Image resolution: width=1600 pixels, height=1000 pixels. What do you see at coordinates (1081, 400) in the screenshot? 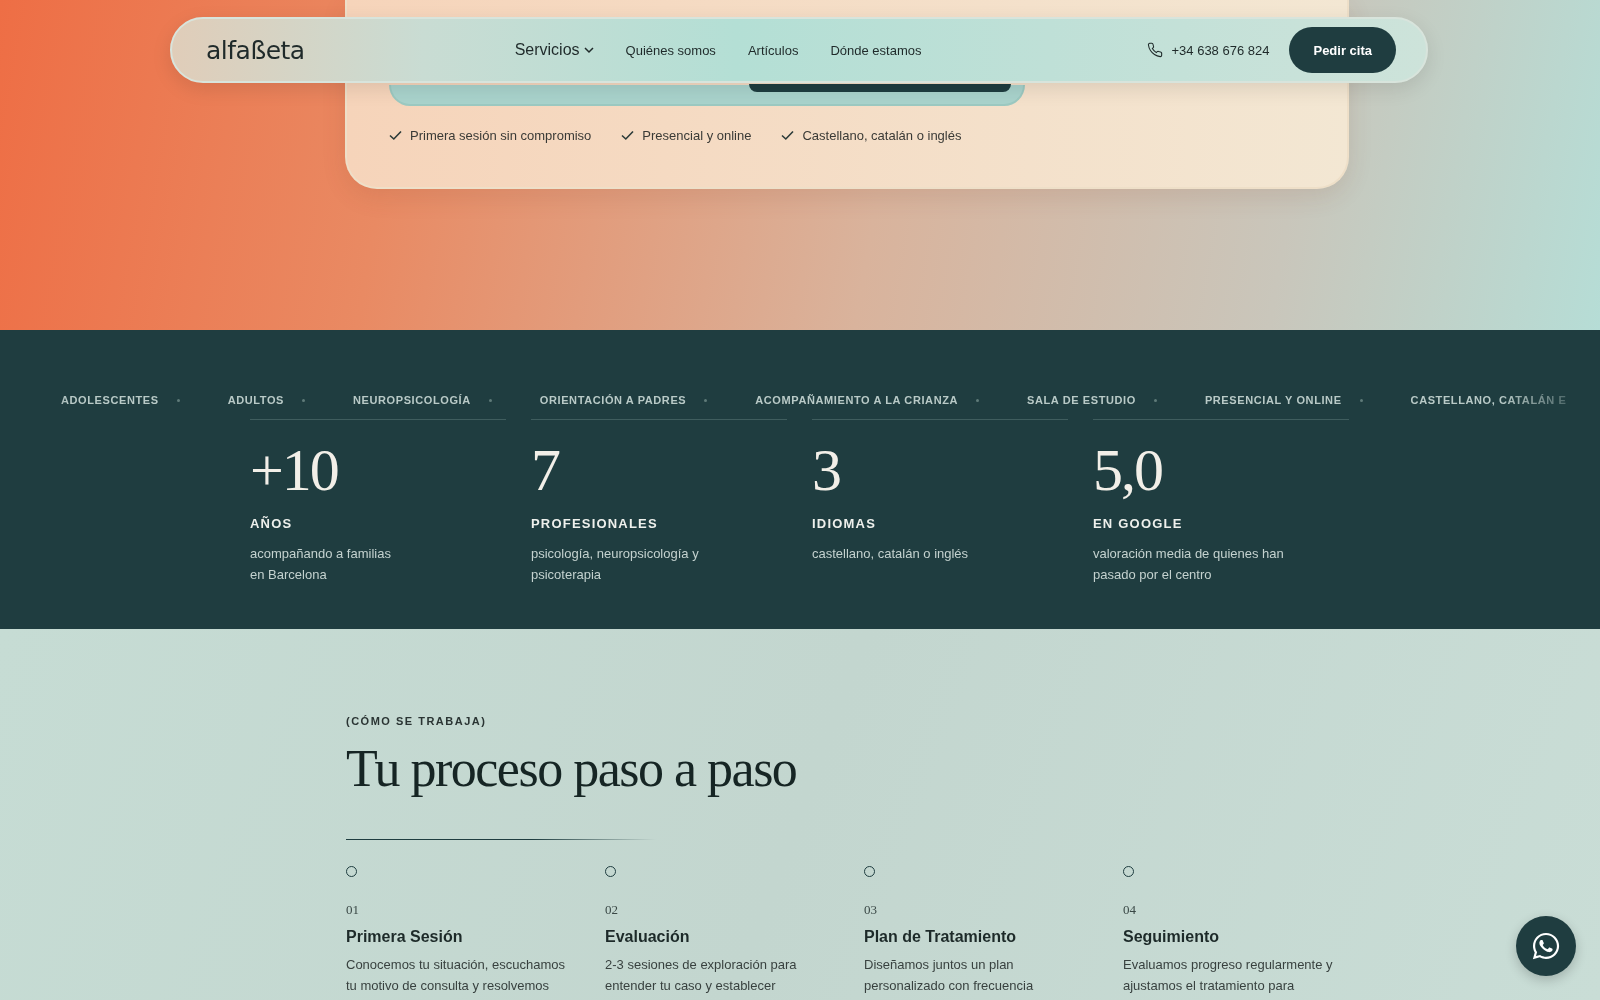
I see `marquee-item: SALA DE ESTUDIO` at bounding box center [1081, 400].